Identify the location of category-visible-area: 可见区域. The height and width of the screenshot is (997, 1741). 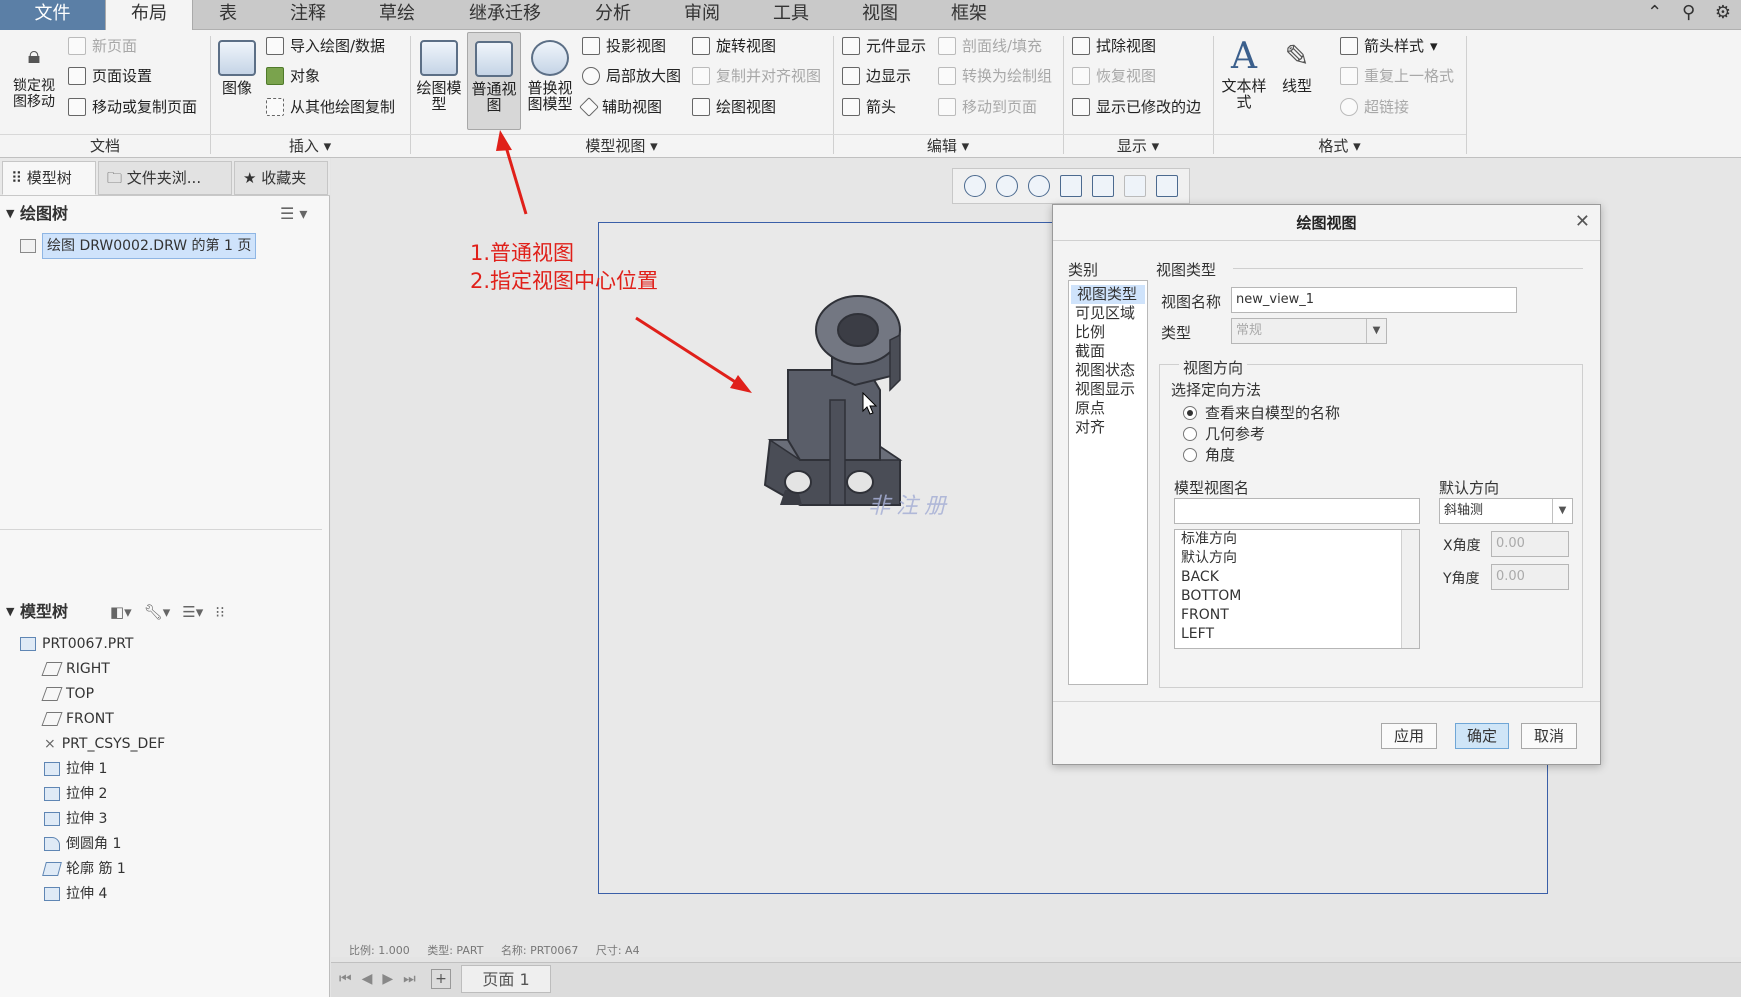
(1108, 313).